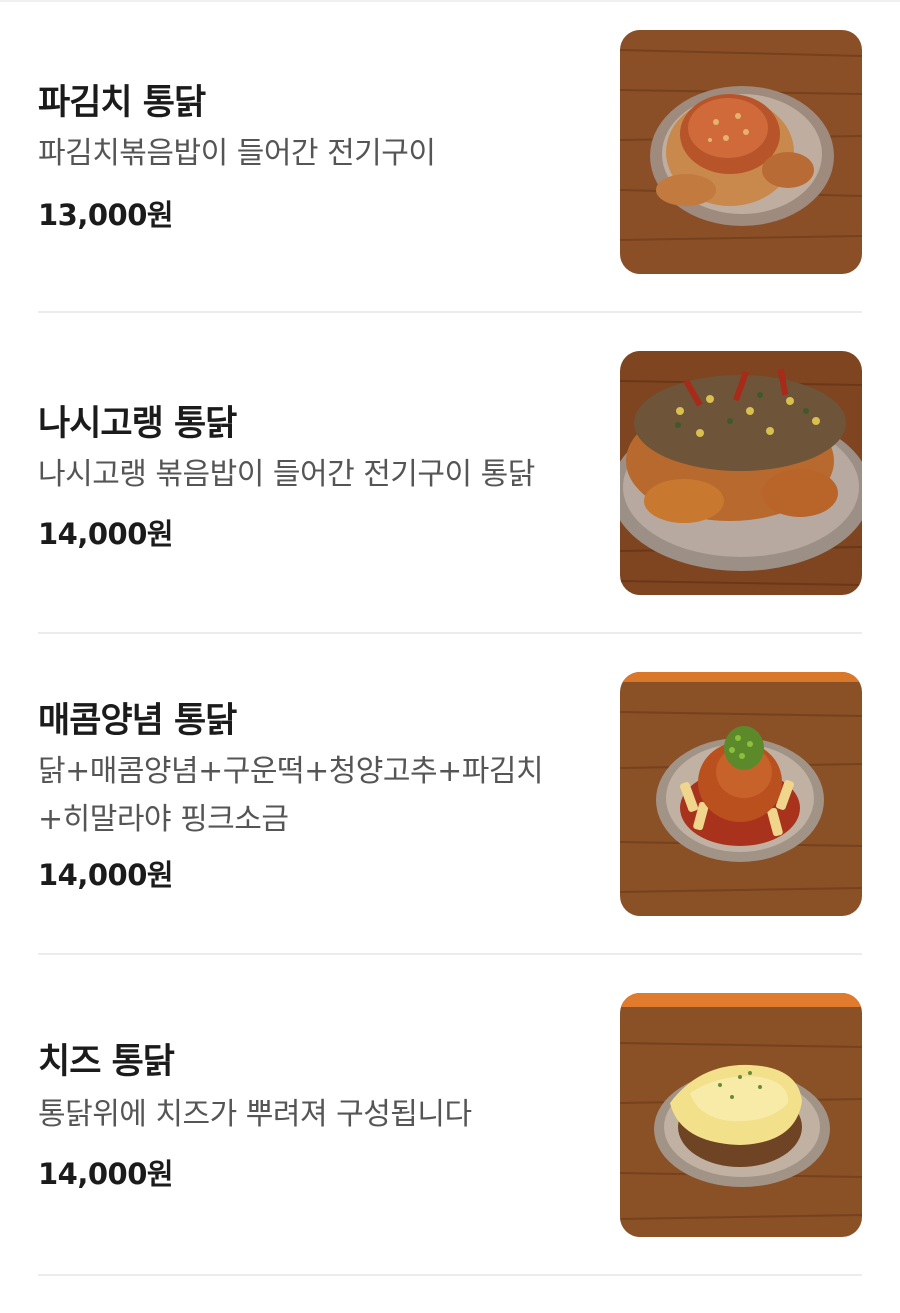 The height and width of the screenshot is (1313, 900). What do you see at coordinates (122, 103) in the screenshot?
I see `menu-item-name: 파김치 통닭` at bounding box center [122, 103].